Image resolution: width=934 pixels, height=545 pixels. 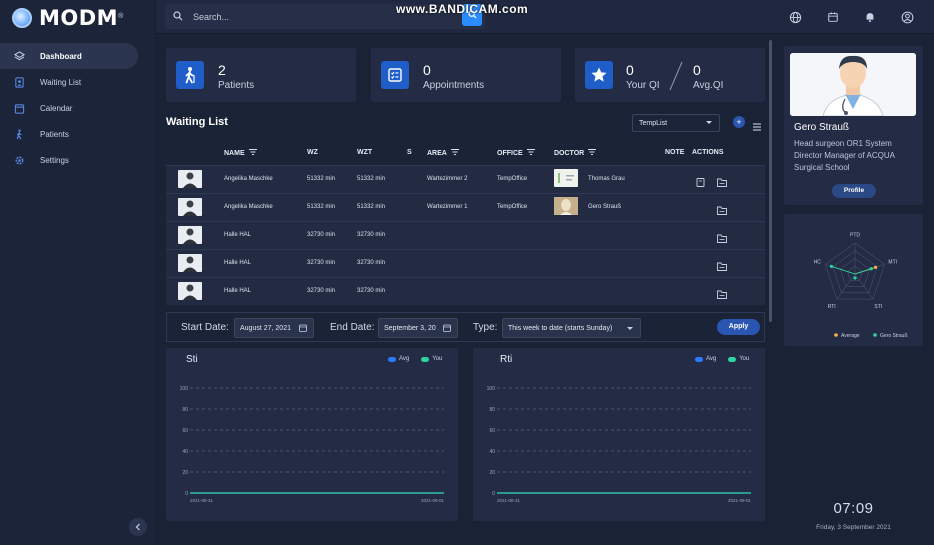 I want to click on appointments-label: Appointments, so click(x=454, y=85).